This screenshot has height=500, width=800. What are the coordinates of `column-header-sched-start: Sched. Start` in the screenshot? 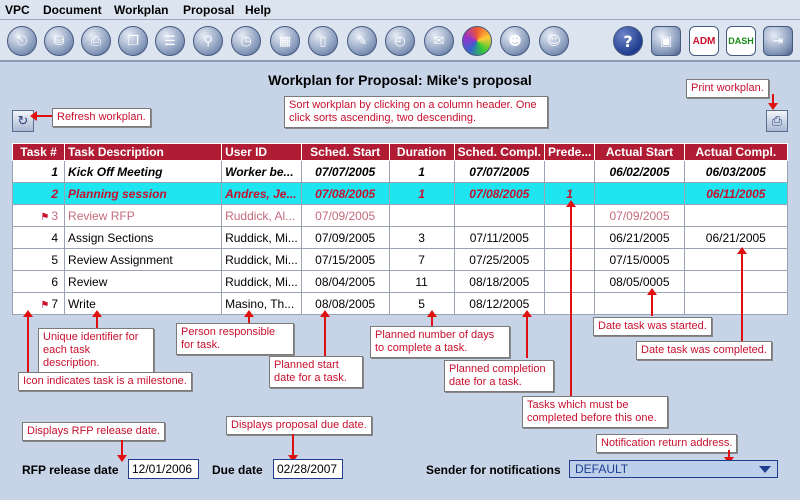 It's located at (345, 152).